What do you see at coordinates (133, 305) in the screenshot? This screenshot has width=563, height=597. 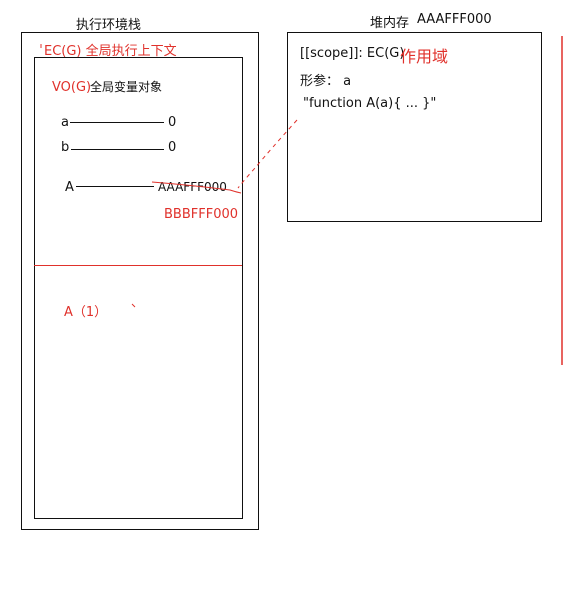 I see `call-tick-stroke` at bounding box center [133, 305].